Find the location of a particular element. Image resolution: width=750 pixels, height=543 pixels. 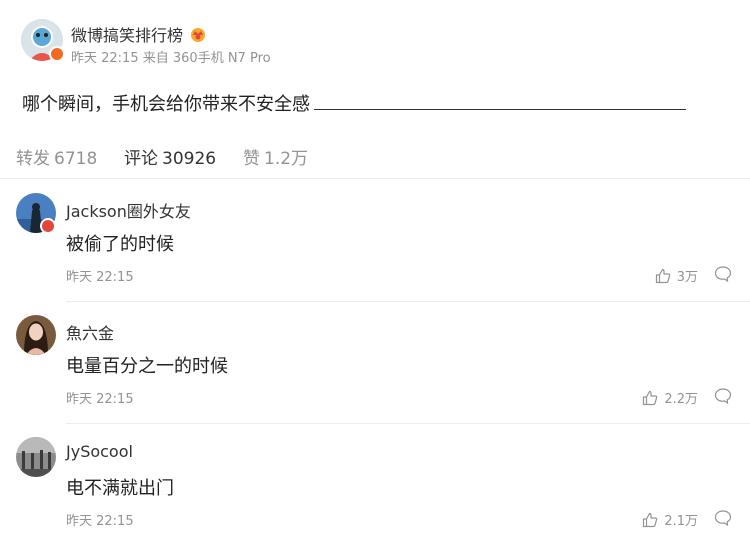

comment-text: 电量百分之一的时候 is located at coordinates (147, 366).